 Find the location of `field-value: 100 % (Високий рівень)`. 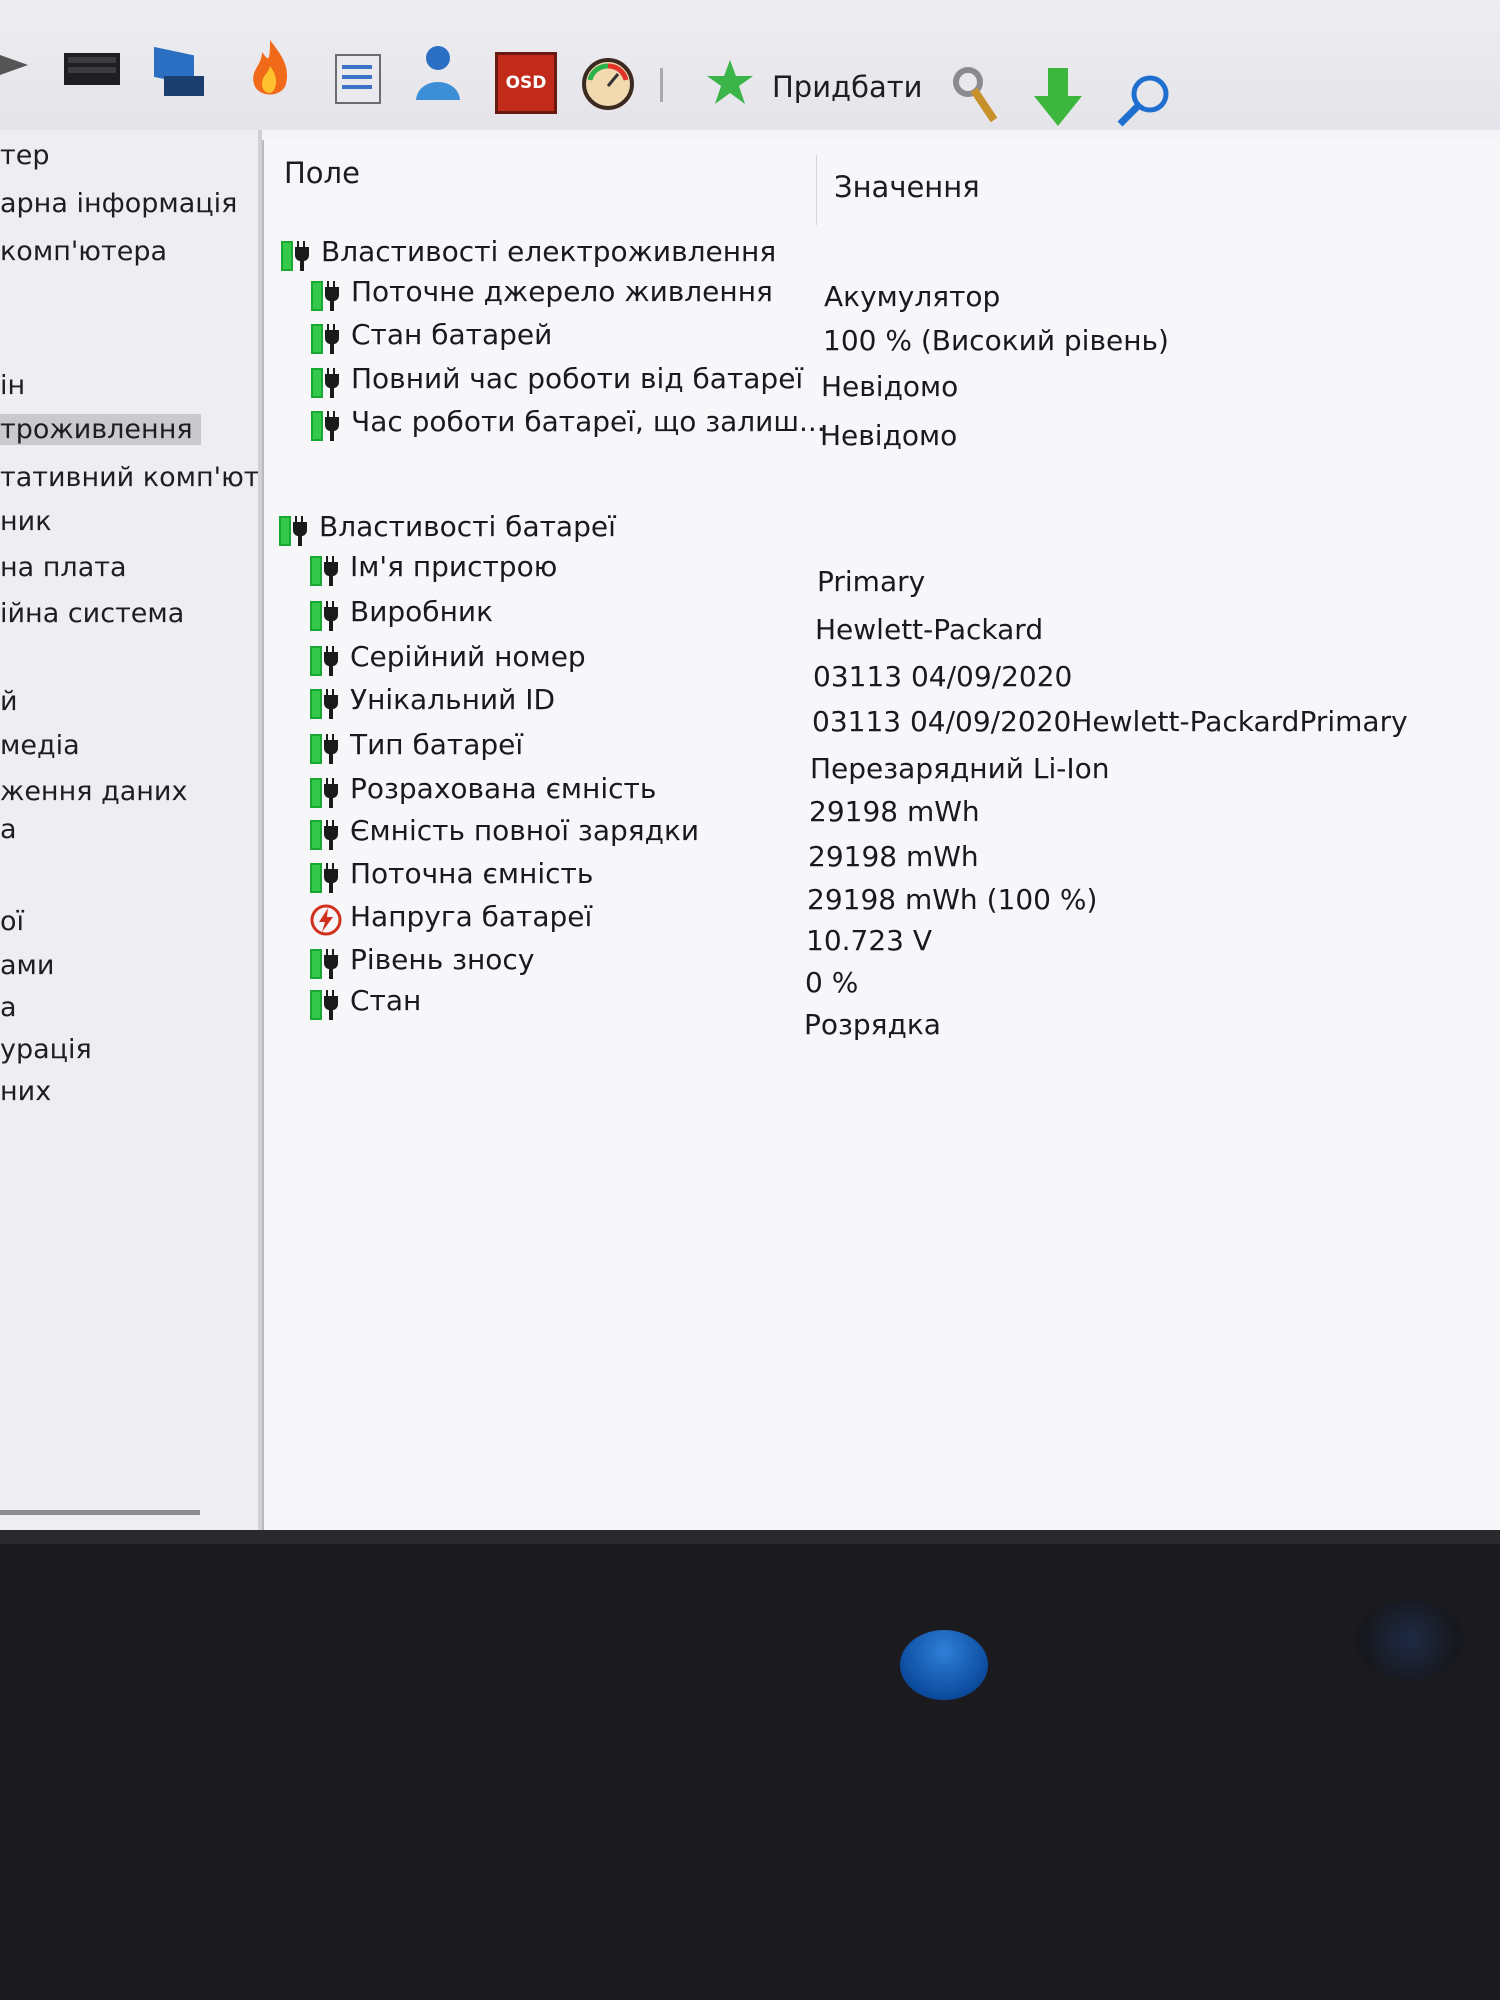

field-value: 100 % (Високий рівень) is located at coordinates (996, 340).